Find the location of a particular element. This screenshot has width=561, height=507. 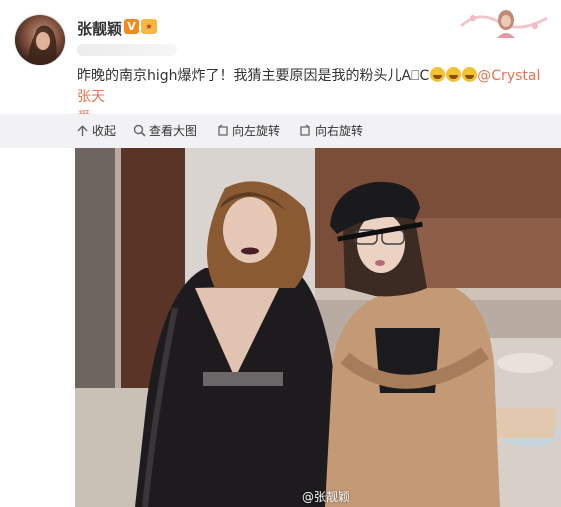

image-toolbar: 收起 查看大图 向左旋转 向右旋转 is located at coordinates (280, 131).